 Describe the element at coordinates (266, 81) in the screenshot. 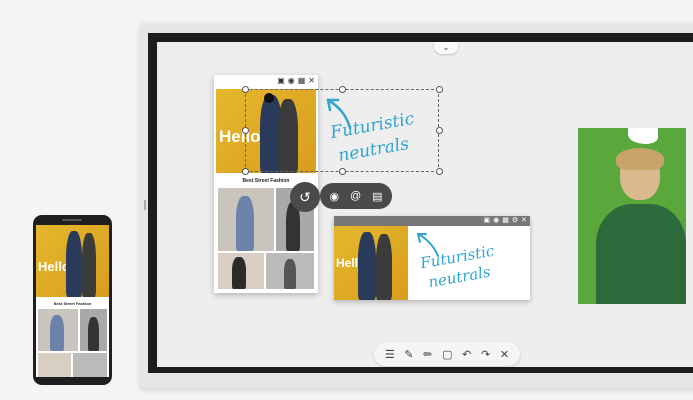

I see `document-toolbar: ▣ ◉ ▦ ✕` at that location.